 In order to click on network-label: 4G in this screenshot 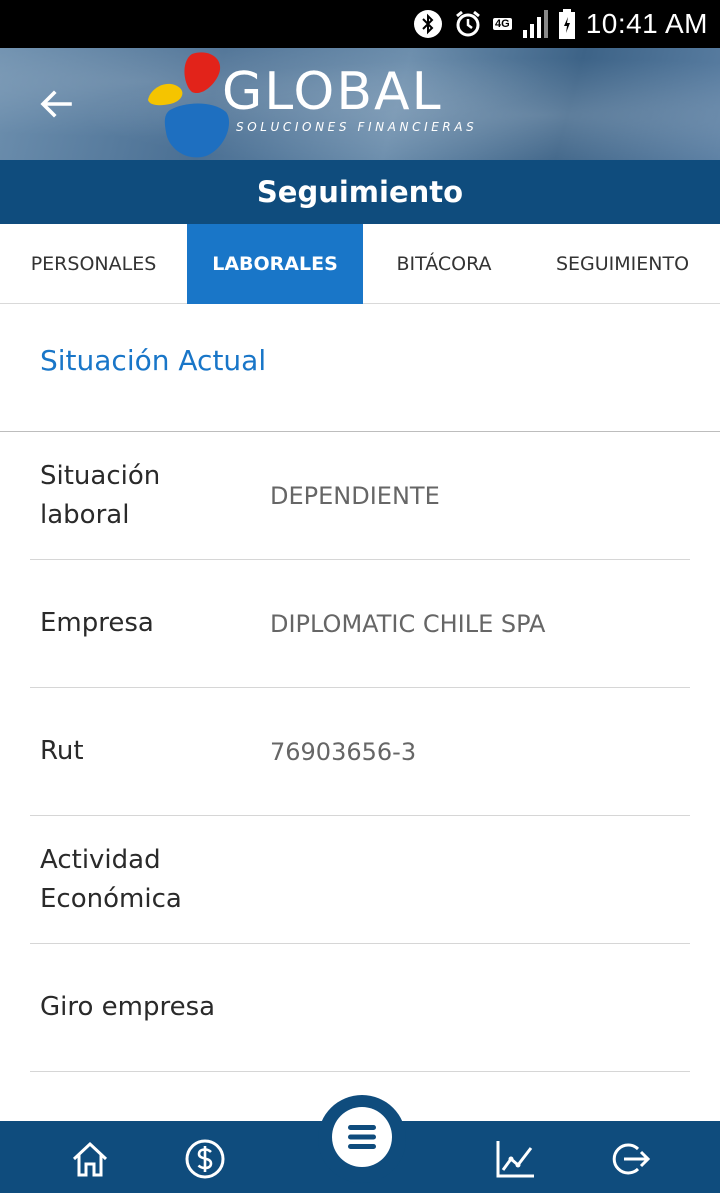, I will do `click(502, 24)`.